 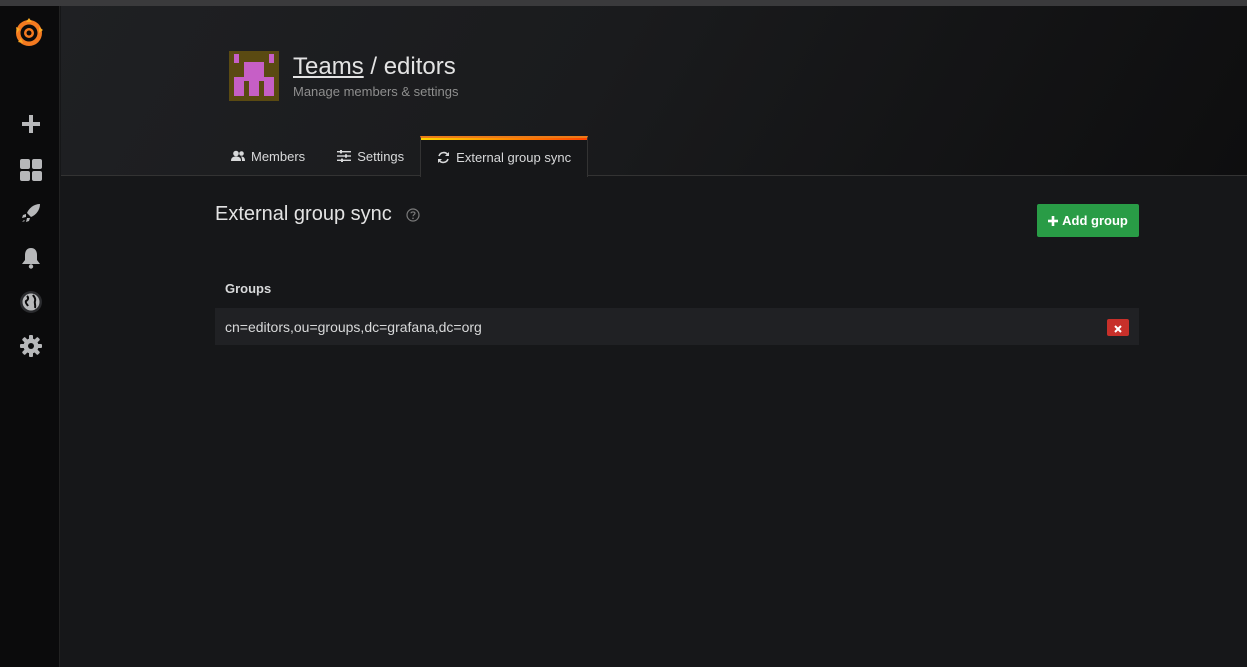 What do you see at coordinates (419, 66) in the screenshot?
I see `team-name: editors` at bounding box center [419, 66].